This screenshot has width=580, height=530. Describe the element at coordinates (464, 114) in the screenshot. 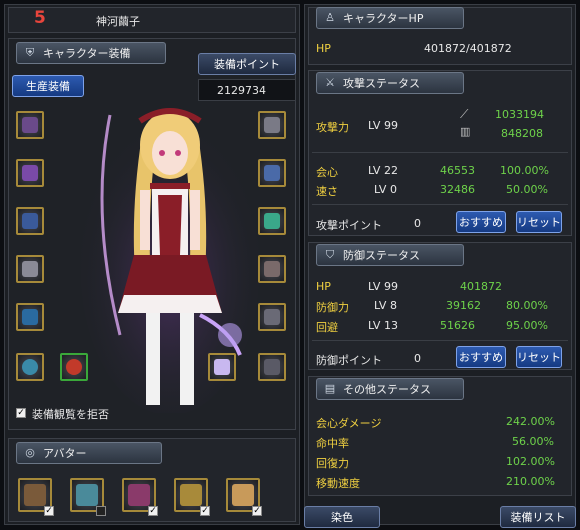

I see `weapon-icon: ⟋` at that location.